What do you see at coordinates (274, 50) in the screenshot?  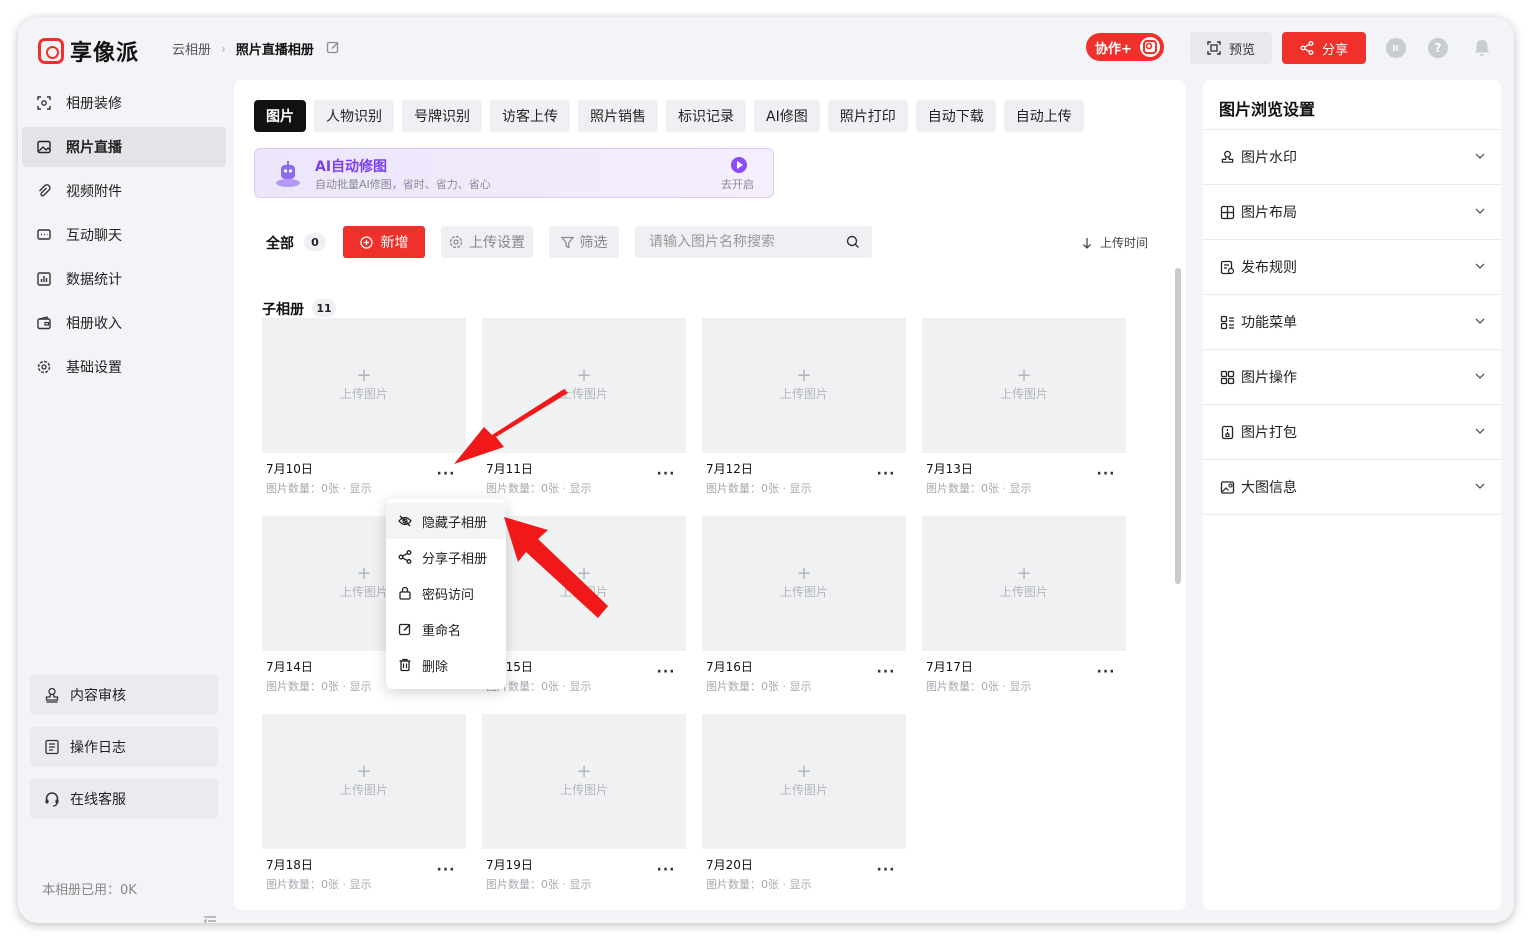 I see `breadcrumb-current: 照片直播相册` at bounding box center [274, 50].